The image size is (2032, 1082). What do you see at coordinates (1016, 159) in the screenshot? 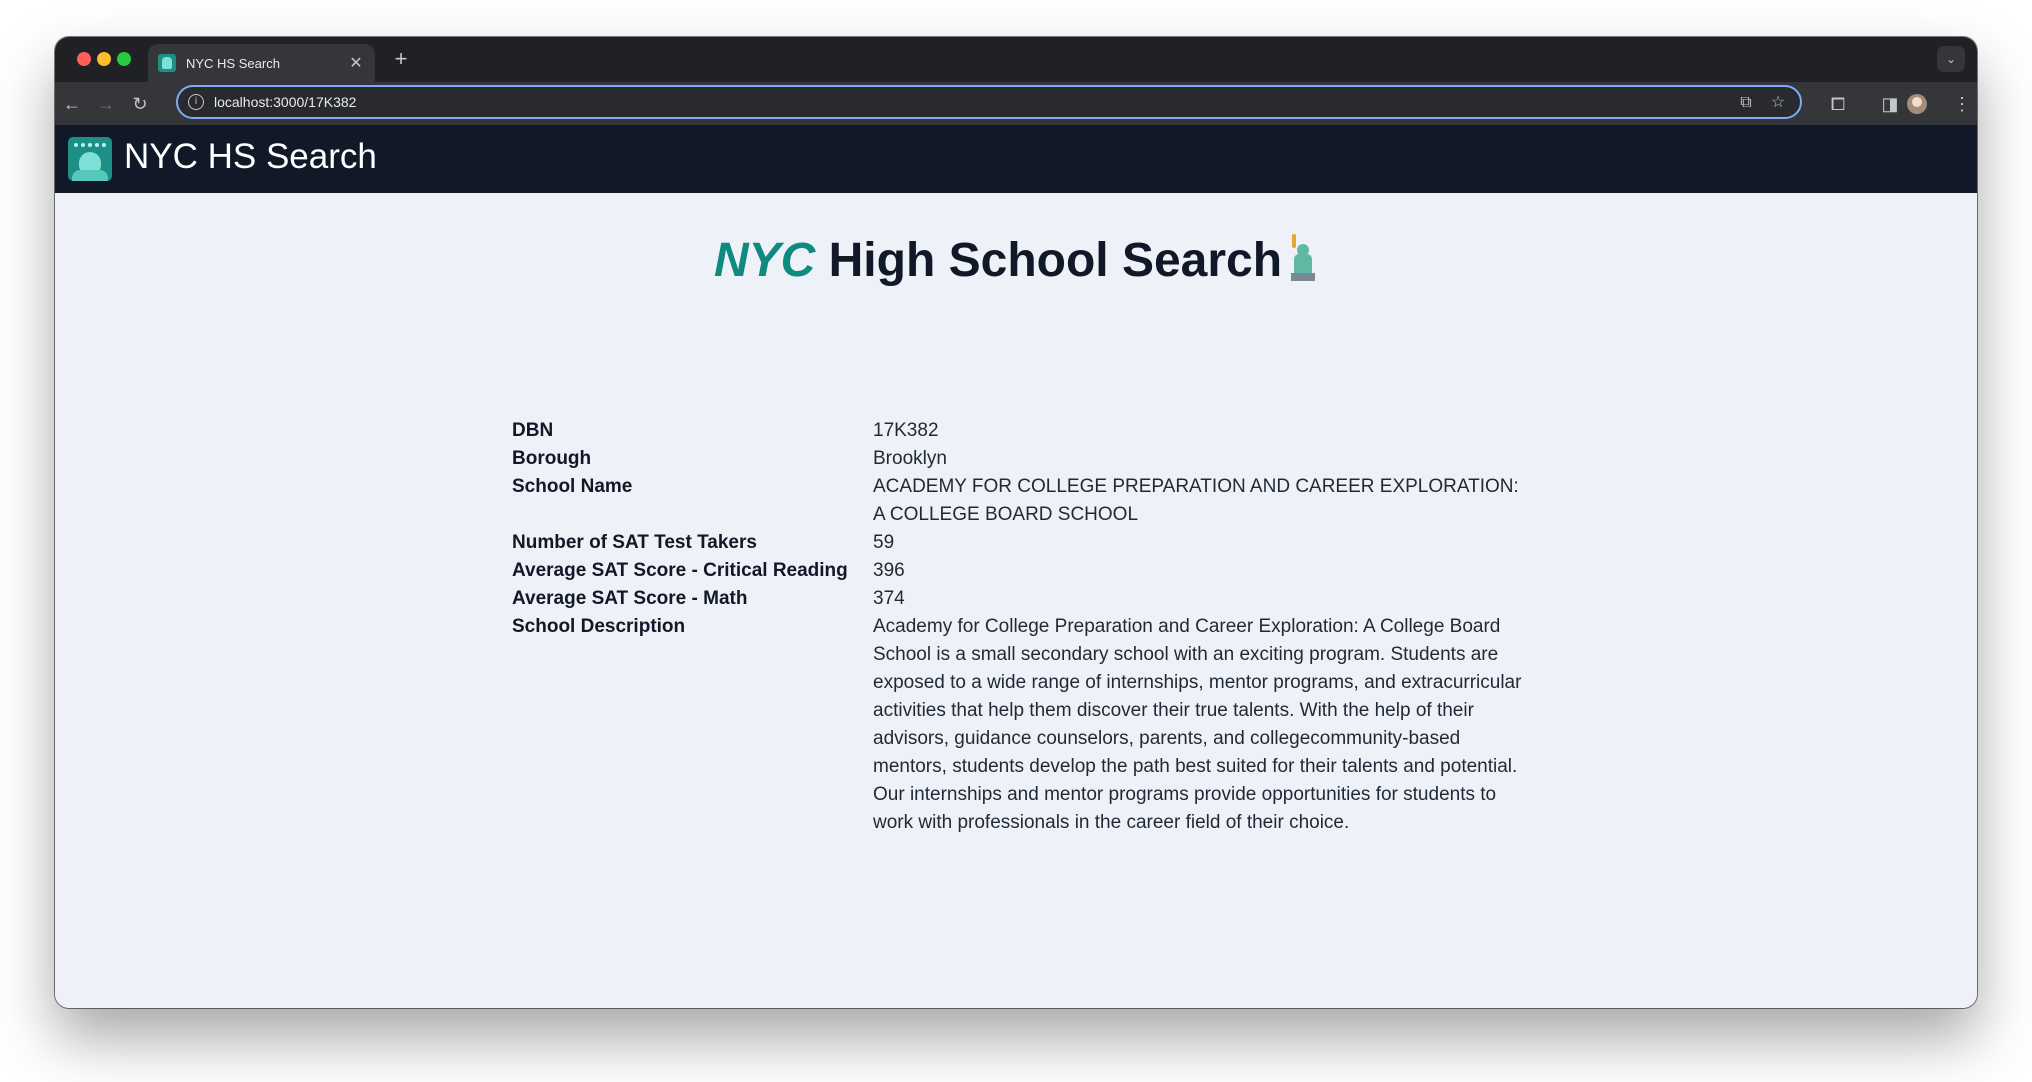
I see `navbar: NYC HS Search` at bounding box center [1016, 159].